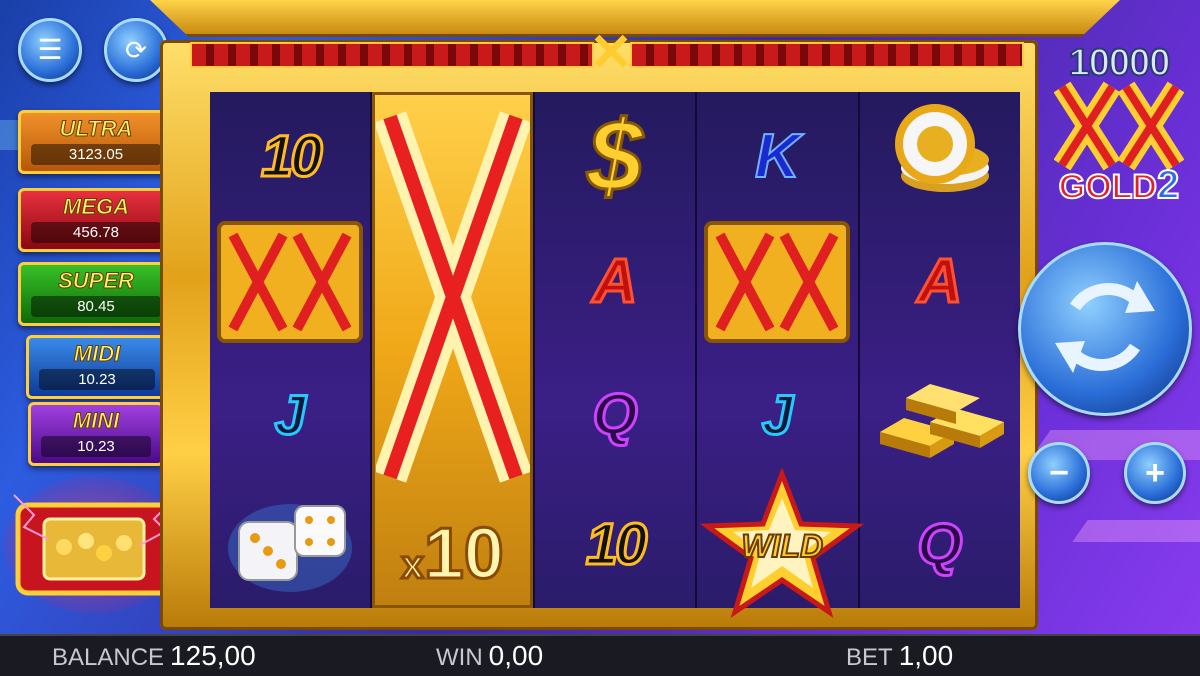 The width and height of the screenshot is (1200, 676). I want to click on reel-2: x10, so click(453, 350).